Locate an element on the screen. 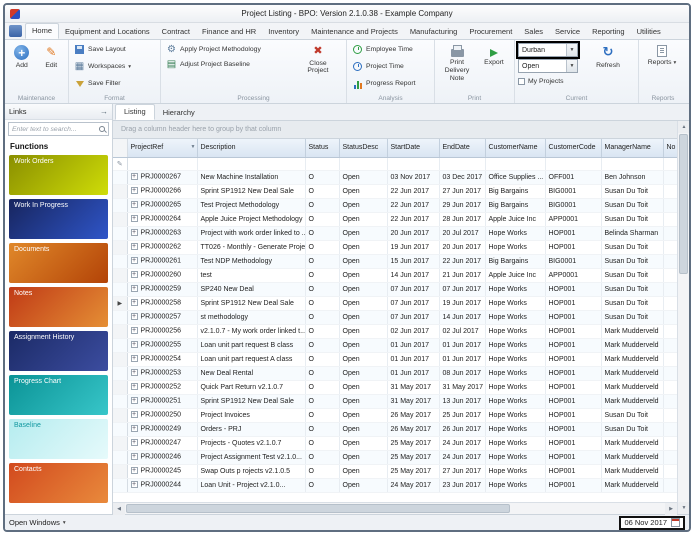  function-tile-progress-chart: Progress Chart is located at coordinates (58, 395).